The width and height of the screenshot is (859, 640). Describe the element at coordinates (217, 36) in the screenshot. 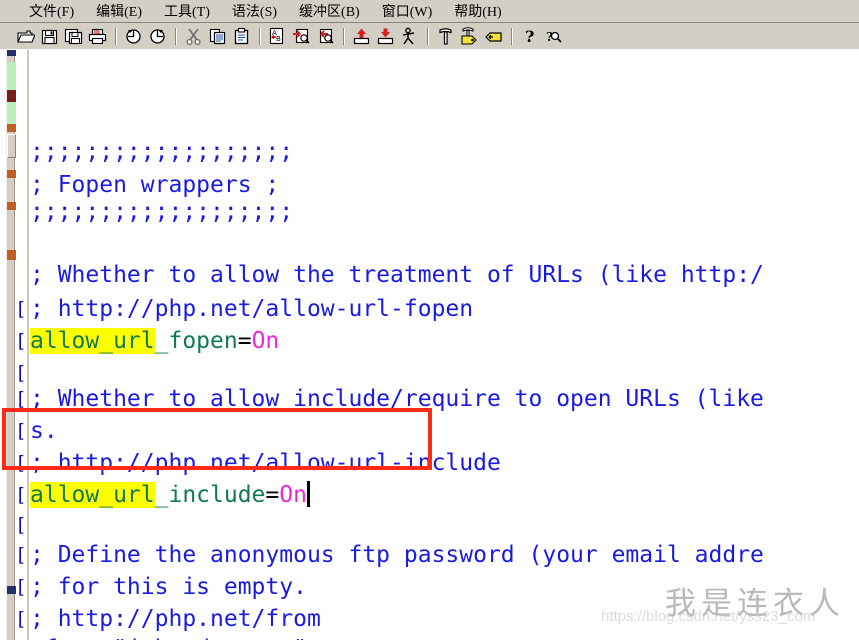

I see `copy-icon` at that location.